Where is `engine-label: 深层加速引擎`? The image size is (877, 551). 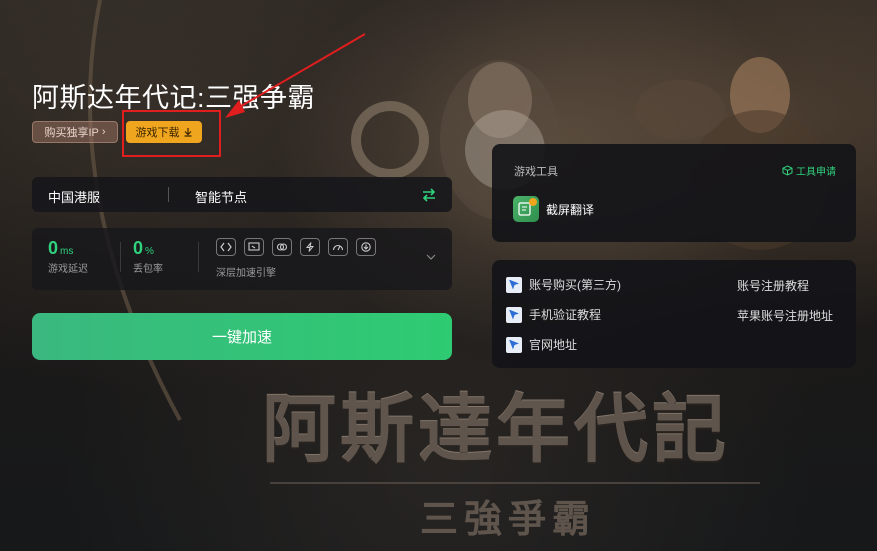
engine-label: 深层加速引擎 is located at coordinates (246, 273).